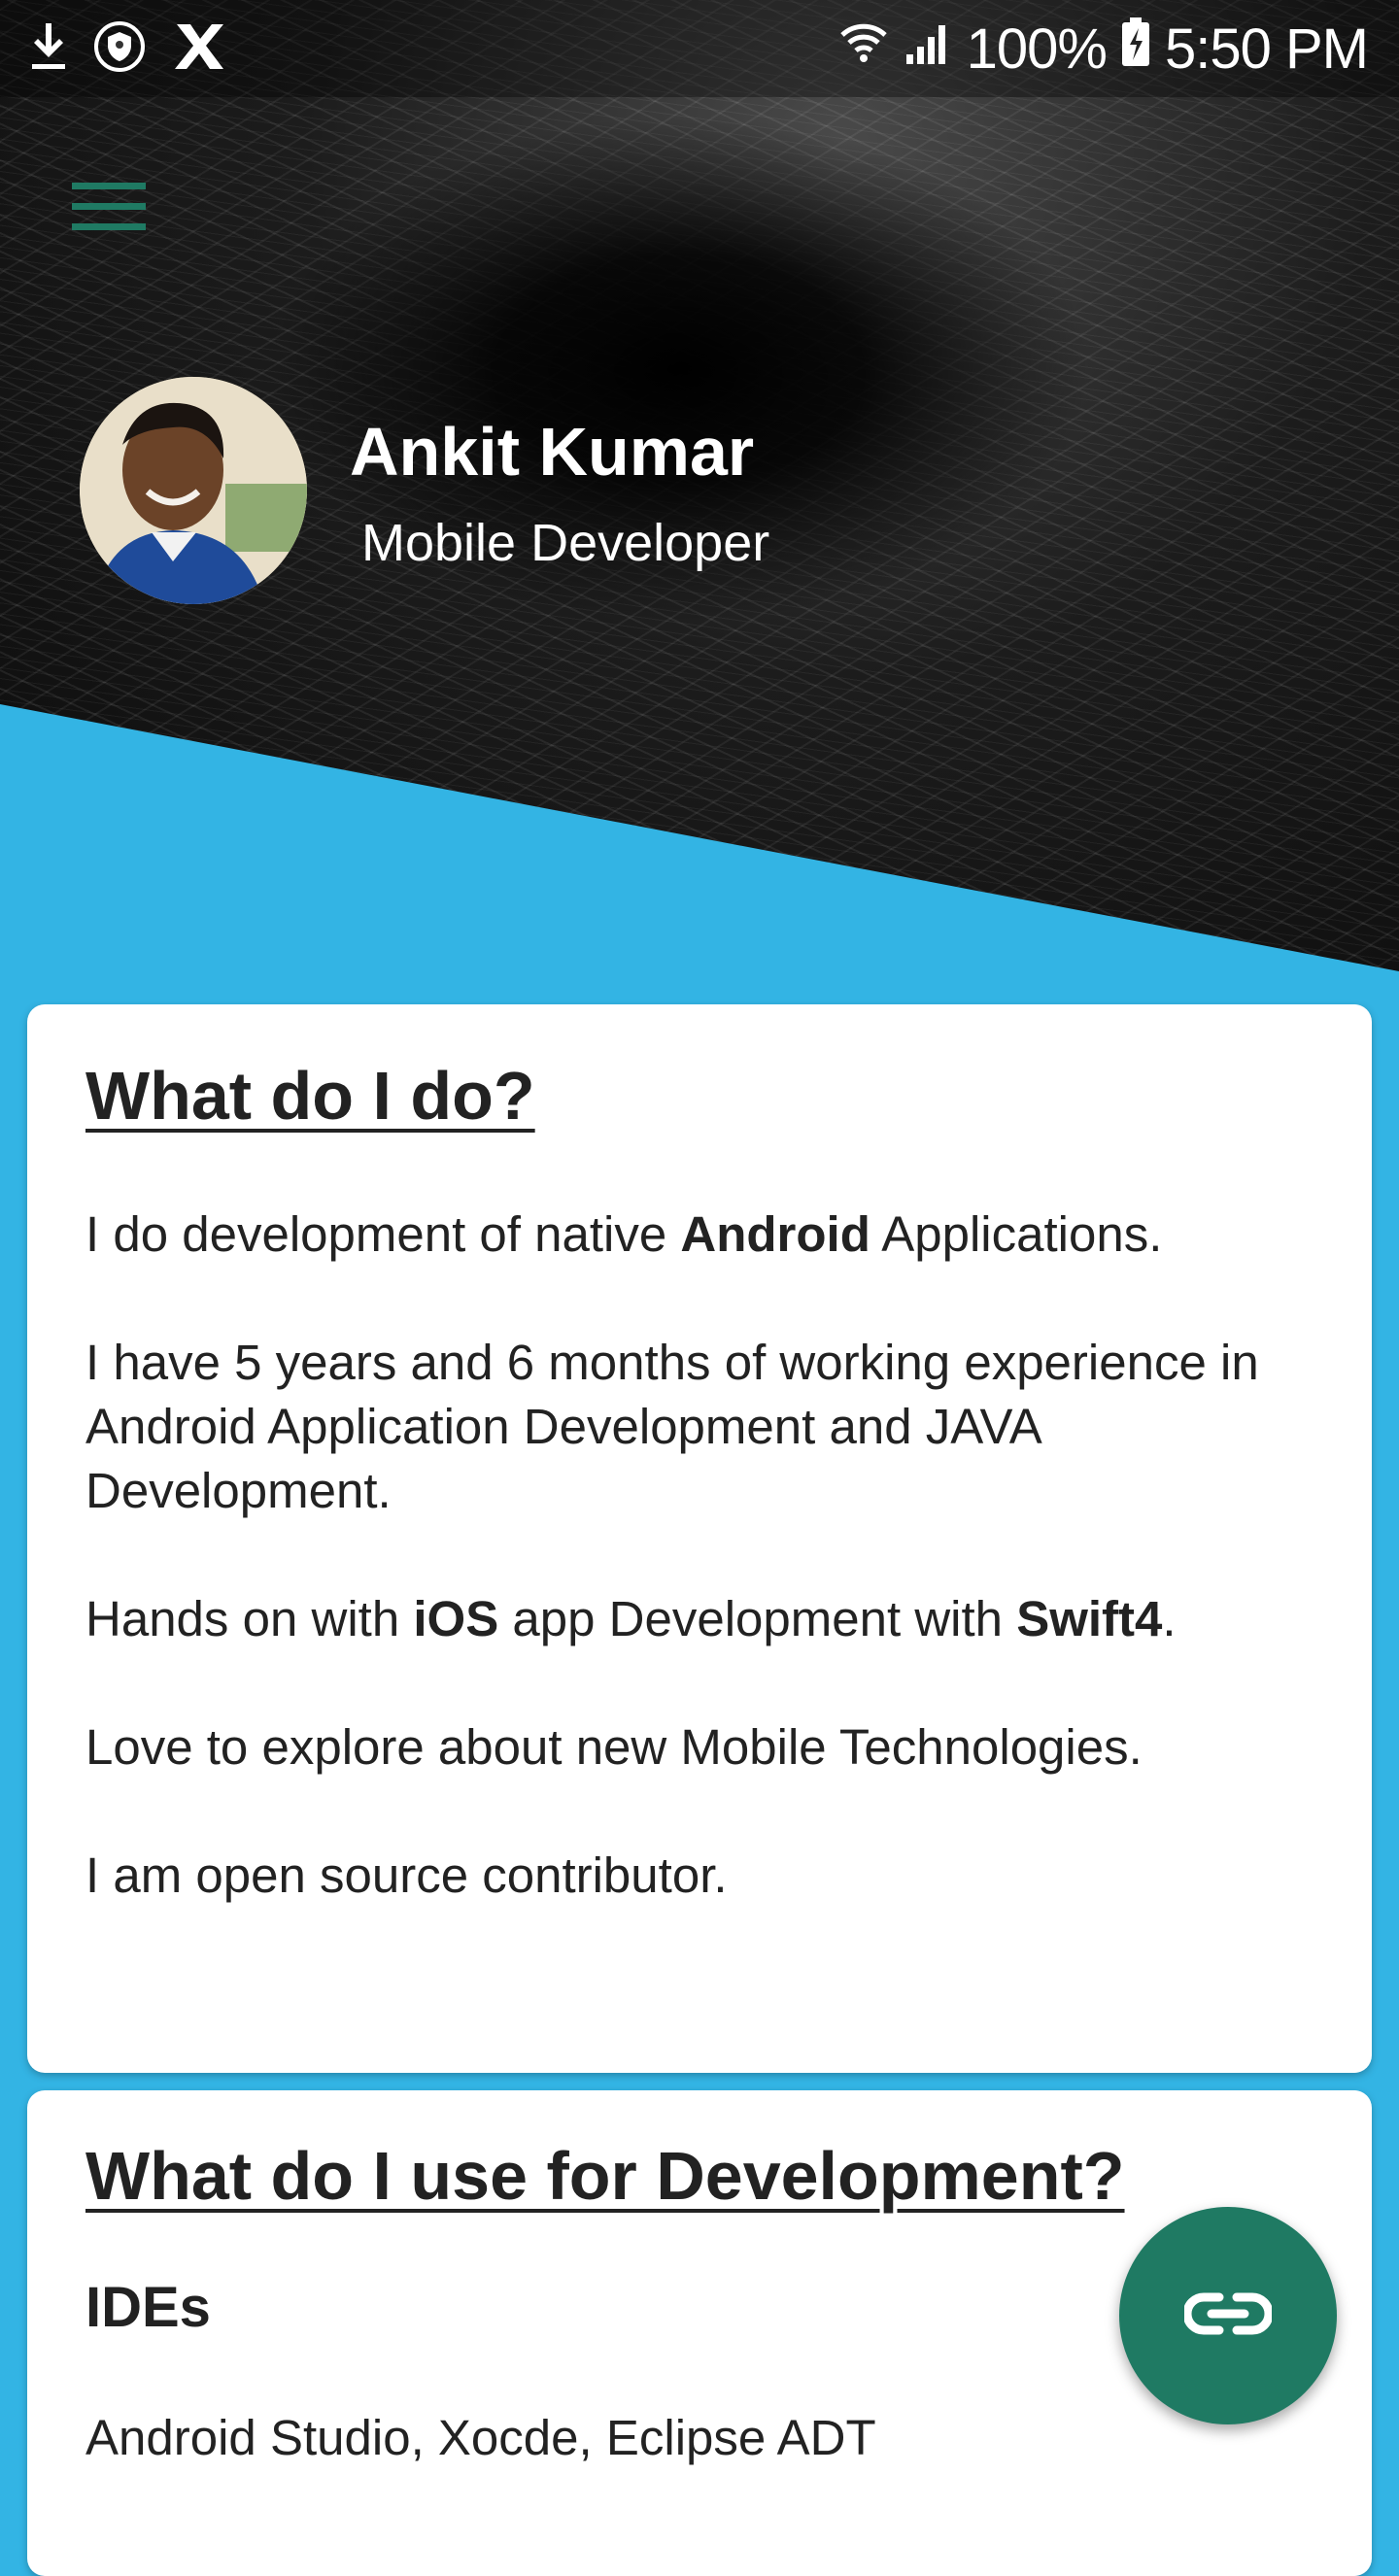 This screenshot has height=2576, width=1399. I want to click on text-span: Hands on with, so click(249, 1618).